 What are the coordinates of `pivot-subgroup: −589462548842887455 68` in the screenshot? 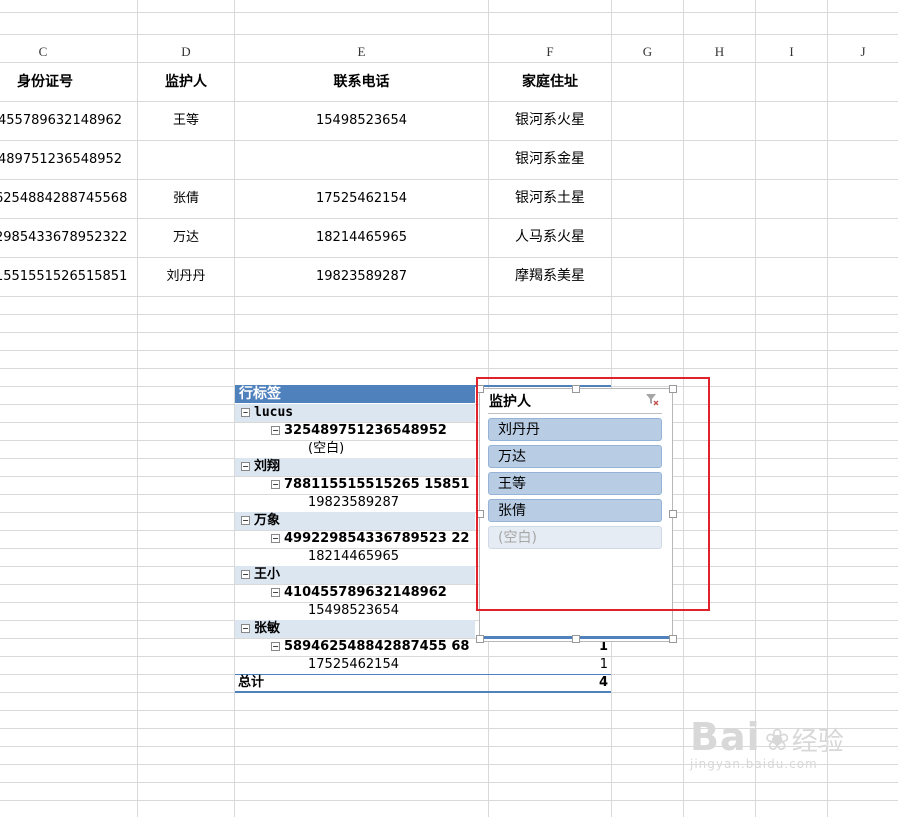 It's located at (370, 647).